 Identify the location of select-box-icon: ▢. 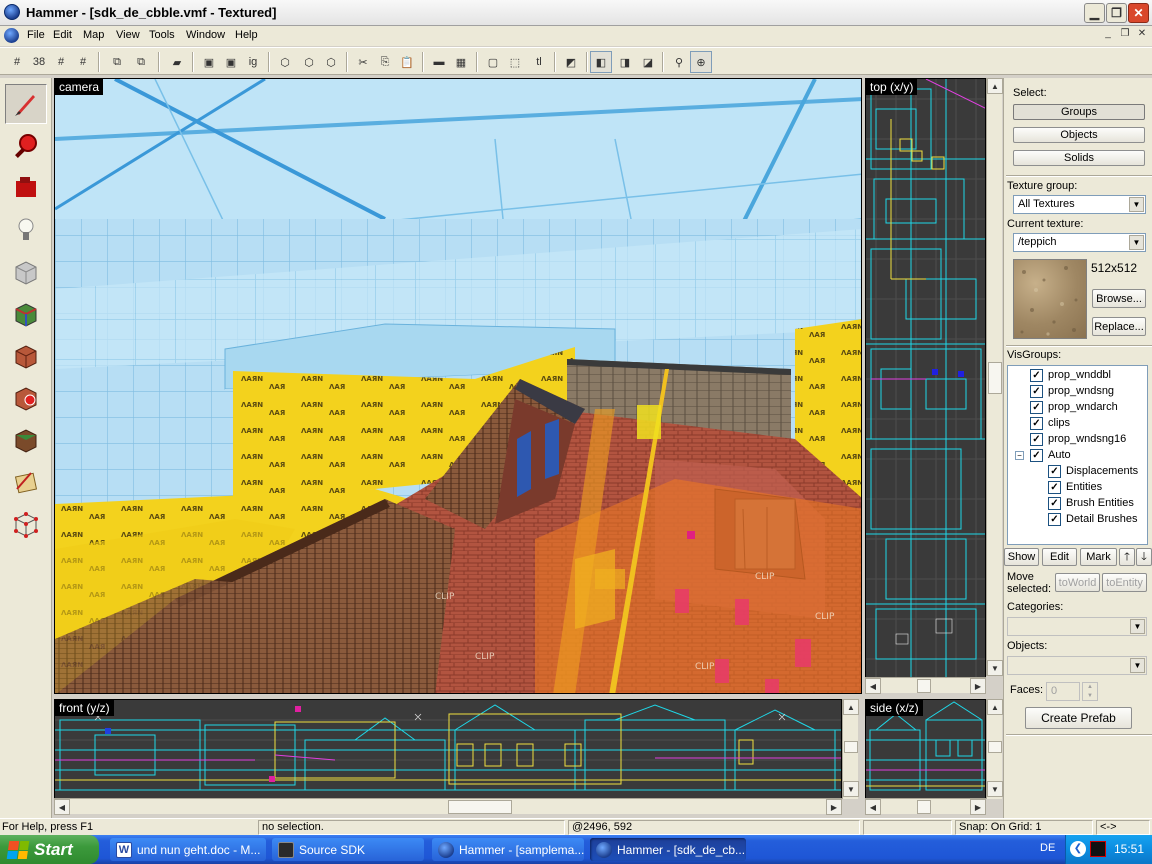
(493, 62).